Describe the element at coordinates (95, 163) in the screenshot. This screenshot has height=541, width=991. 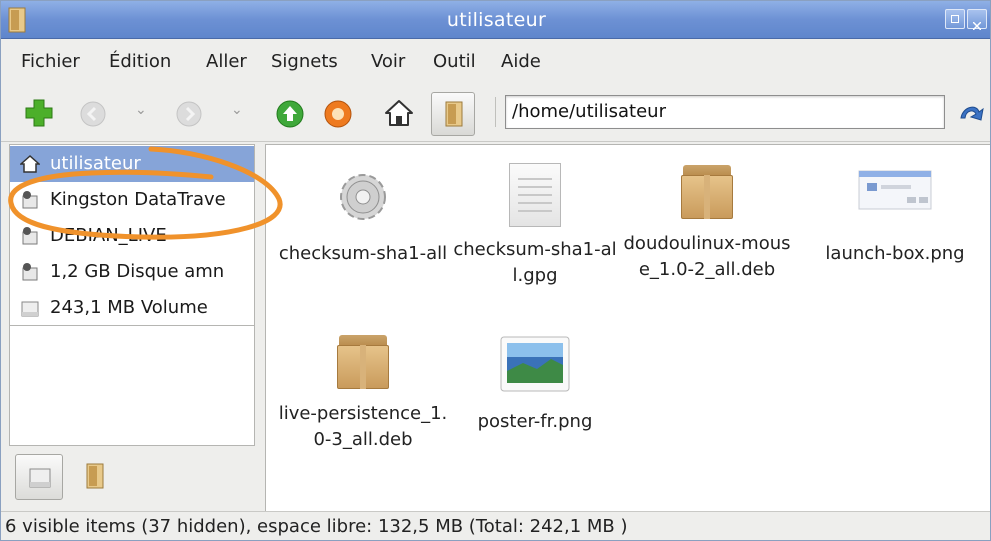
I see `sidebar-item-label: utilisateur` at that location.